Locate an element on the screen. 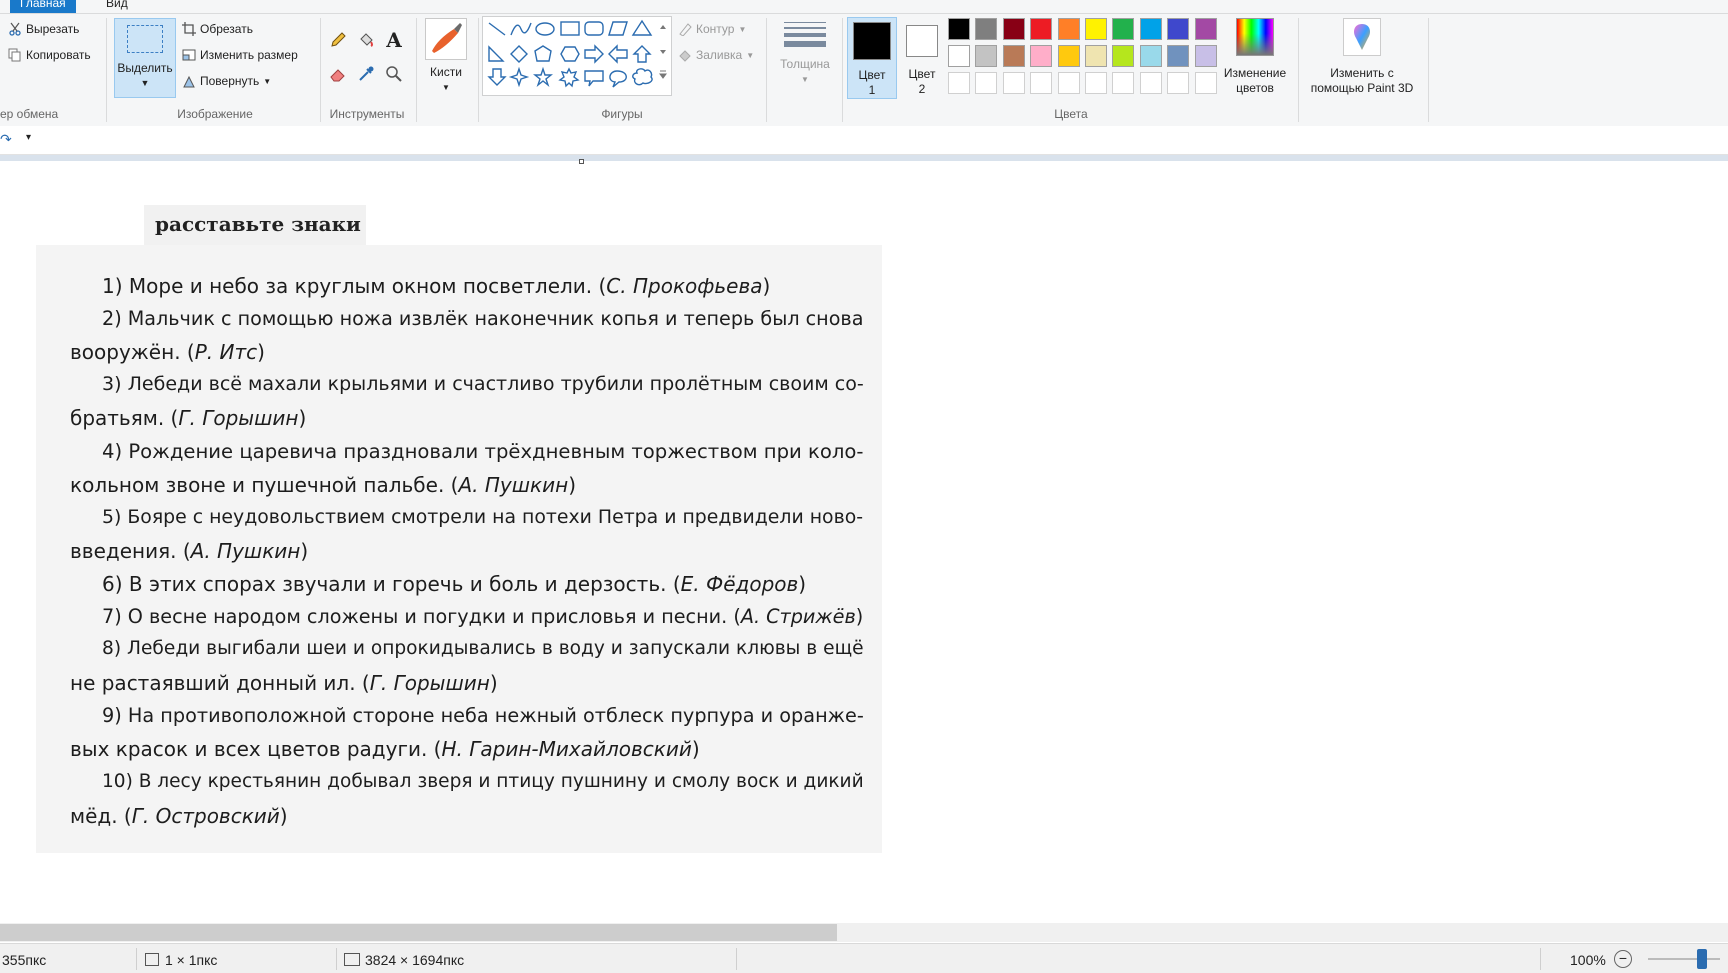  zoom-slider-track is located at coordinates (1684, 959).